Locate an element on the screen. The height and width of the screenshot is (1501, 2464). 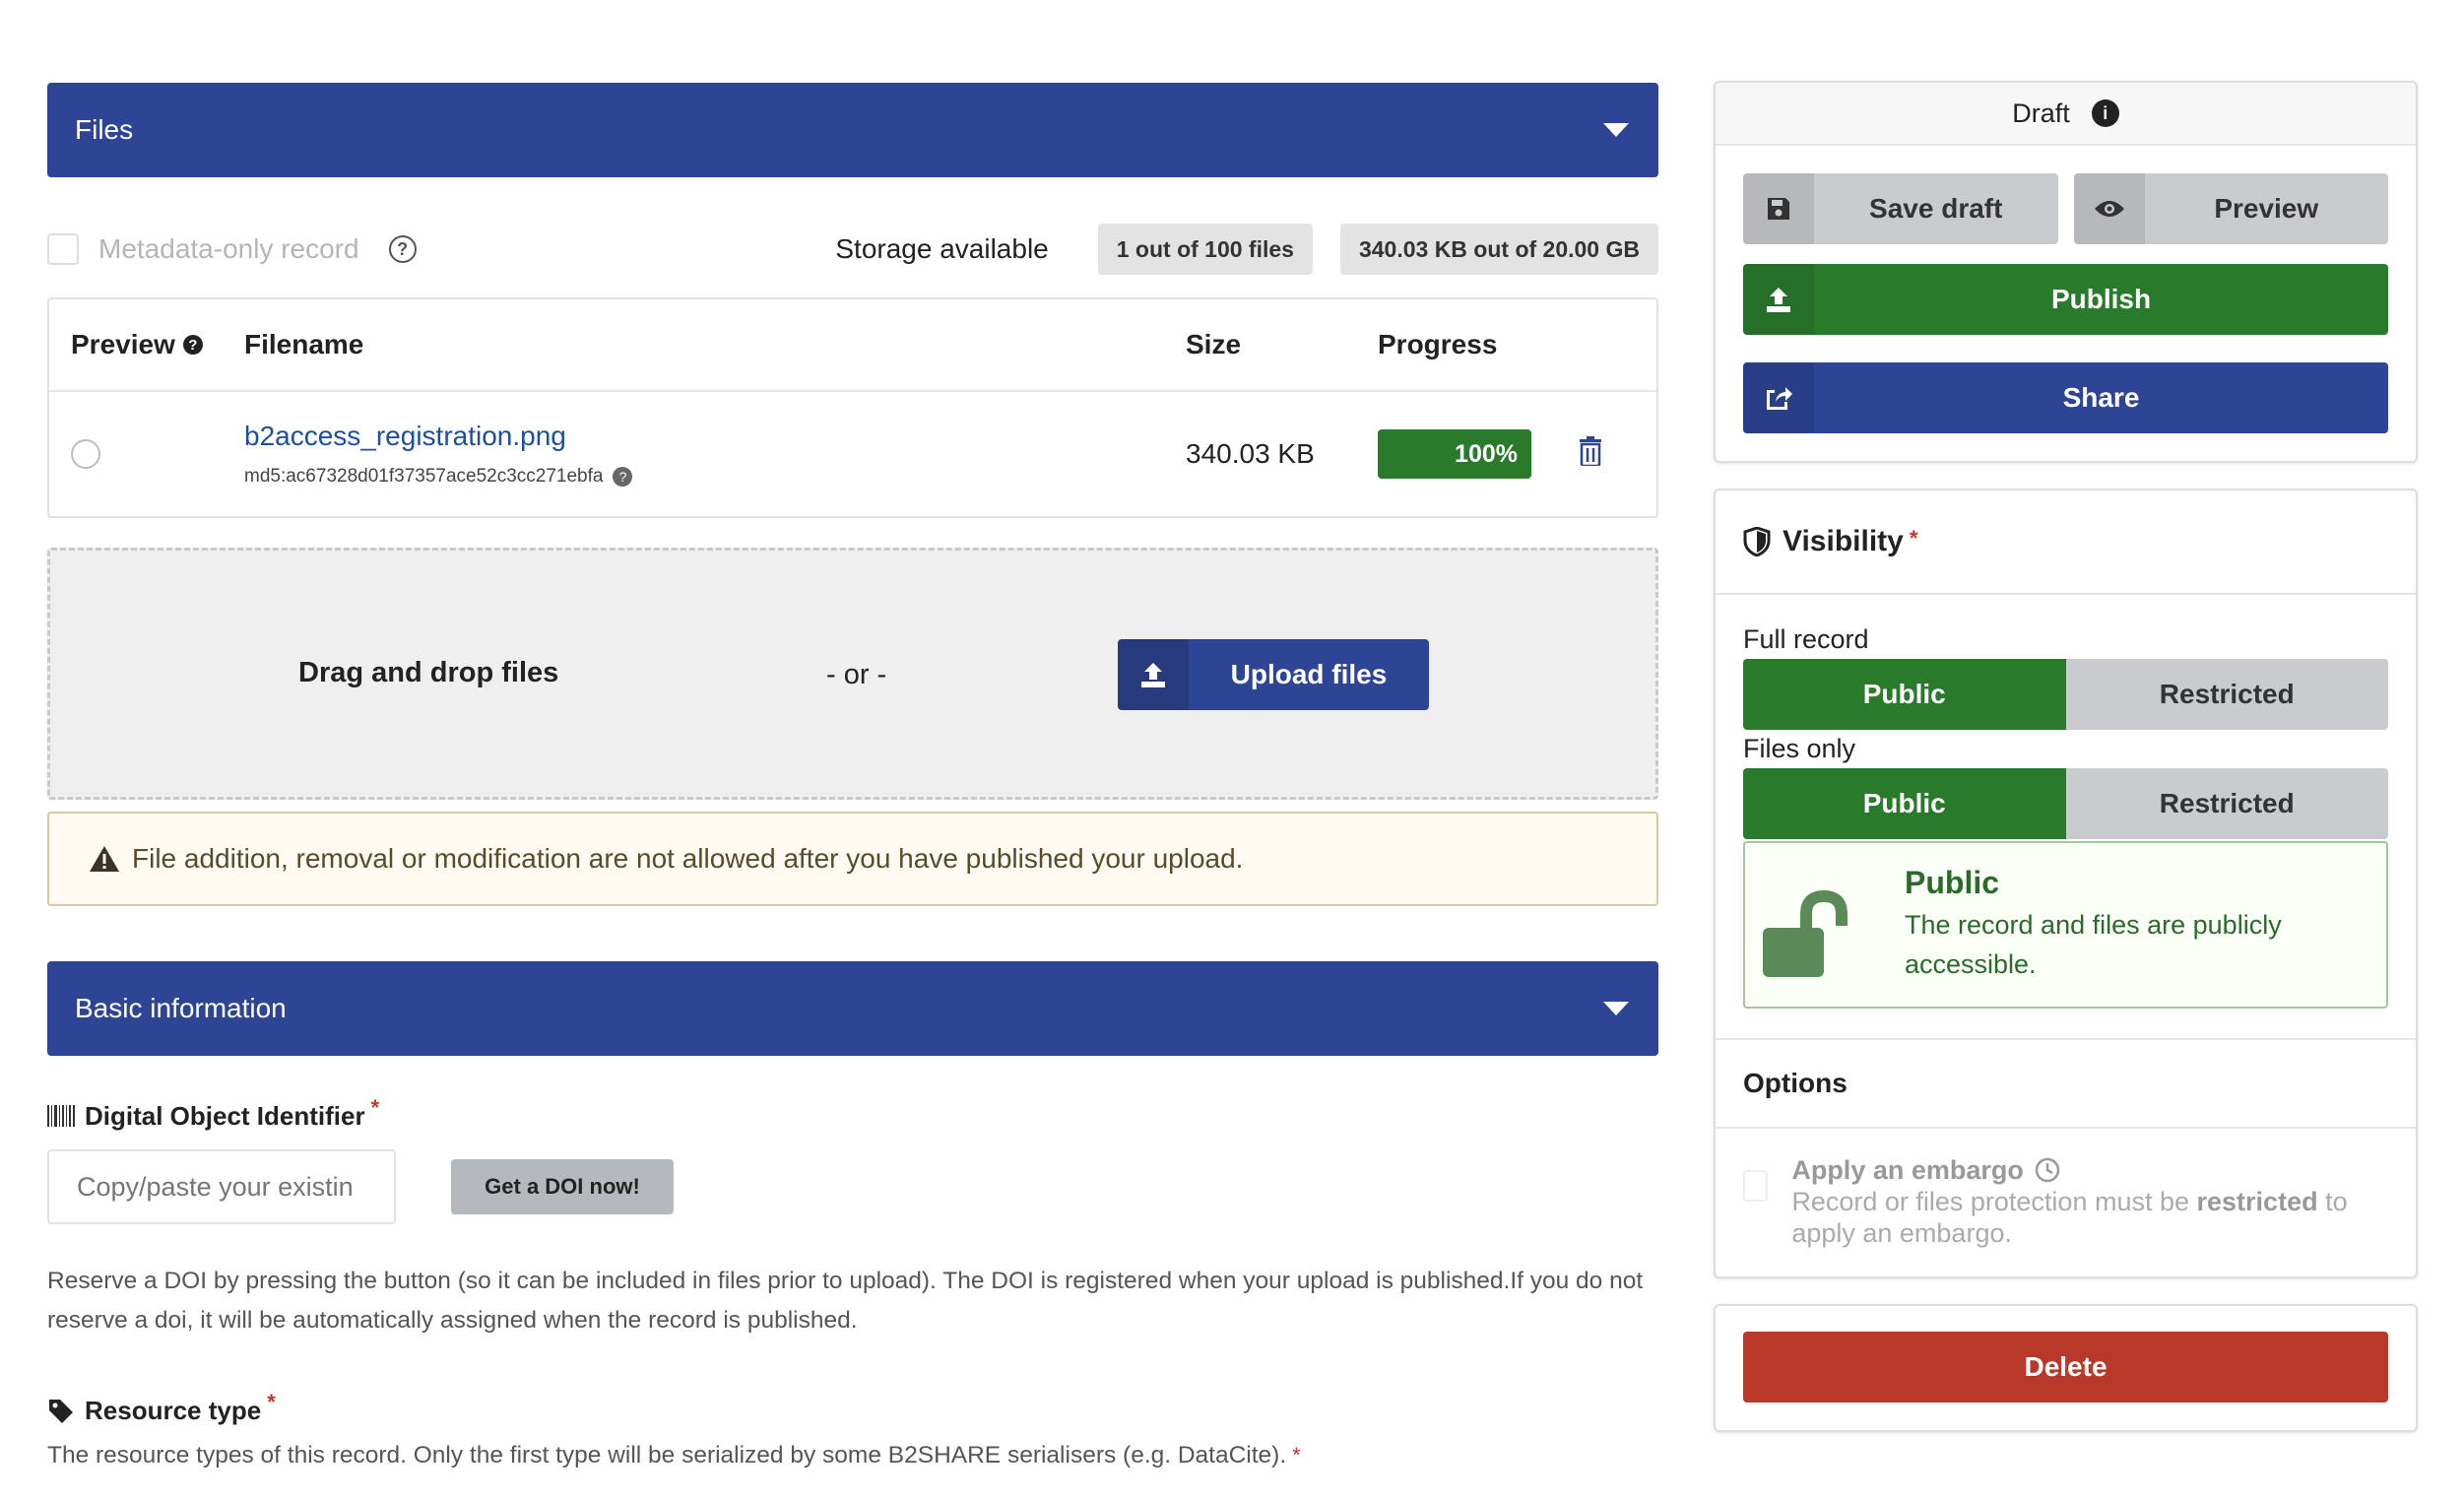
save-draft-button: Save draft is located at coordinates (1901, 208).